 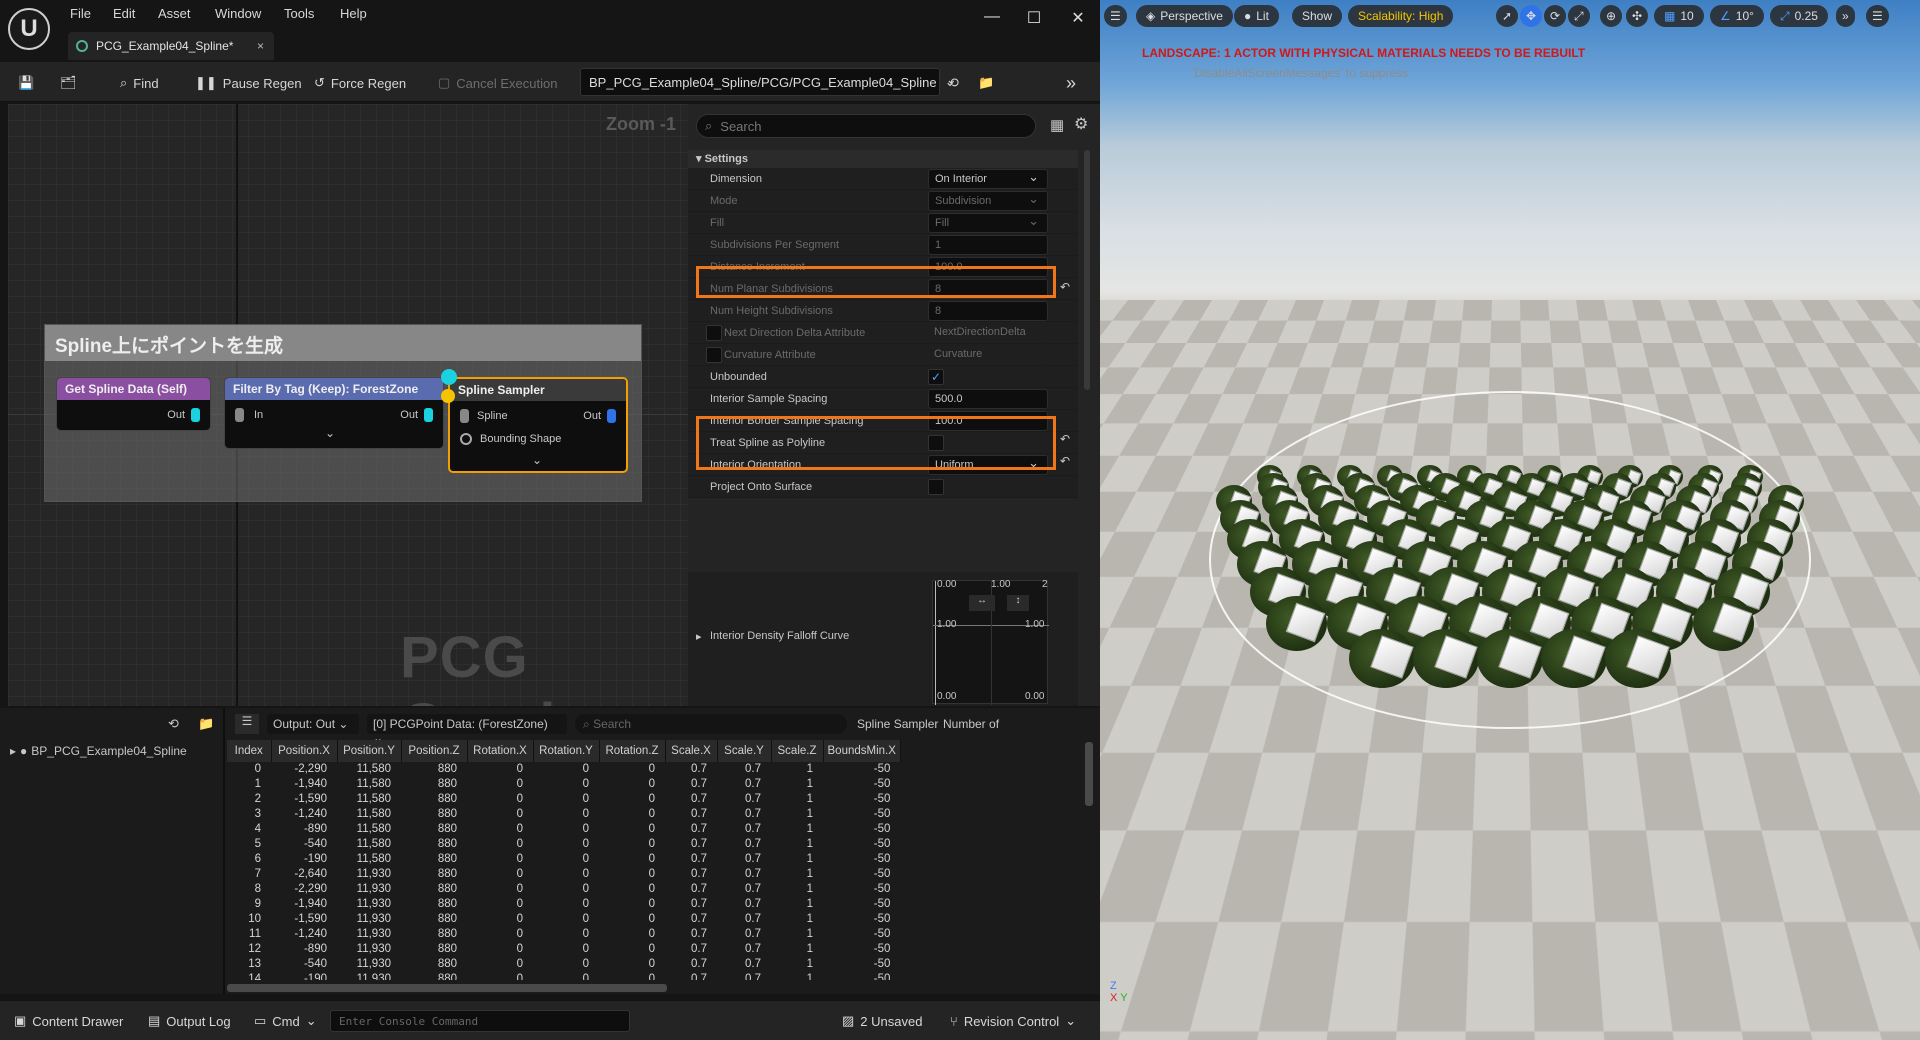 What do you see at coordinates (304, 751) in the screenshot?
I see `column-header: Position.X` at bounding box center [304, 751].